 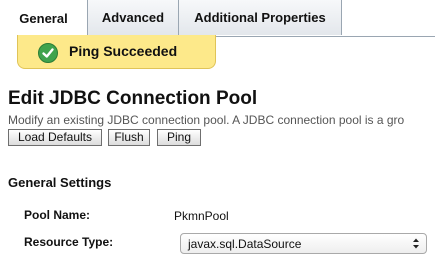 What do you see at coordinates (69, 242) in the screenshot?
I see `resource-type-label: Resource Type:` at bounding box center [69, 242].